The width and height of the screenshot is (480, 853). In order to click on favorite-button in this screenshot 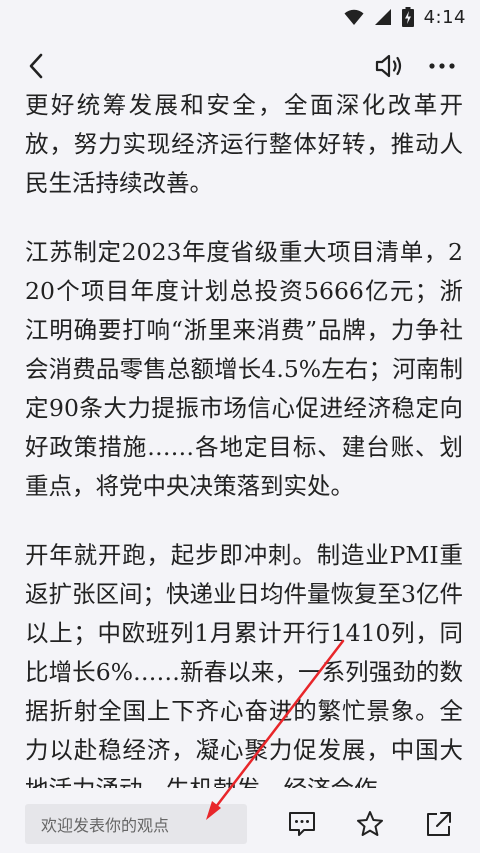, I will do `click(370, 824)`.